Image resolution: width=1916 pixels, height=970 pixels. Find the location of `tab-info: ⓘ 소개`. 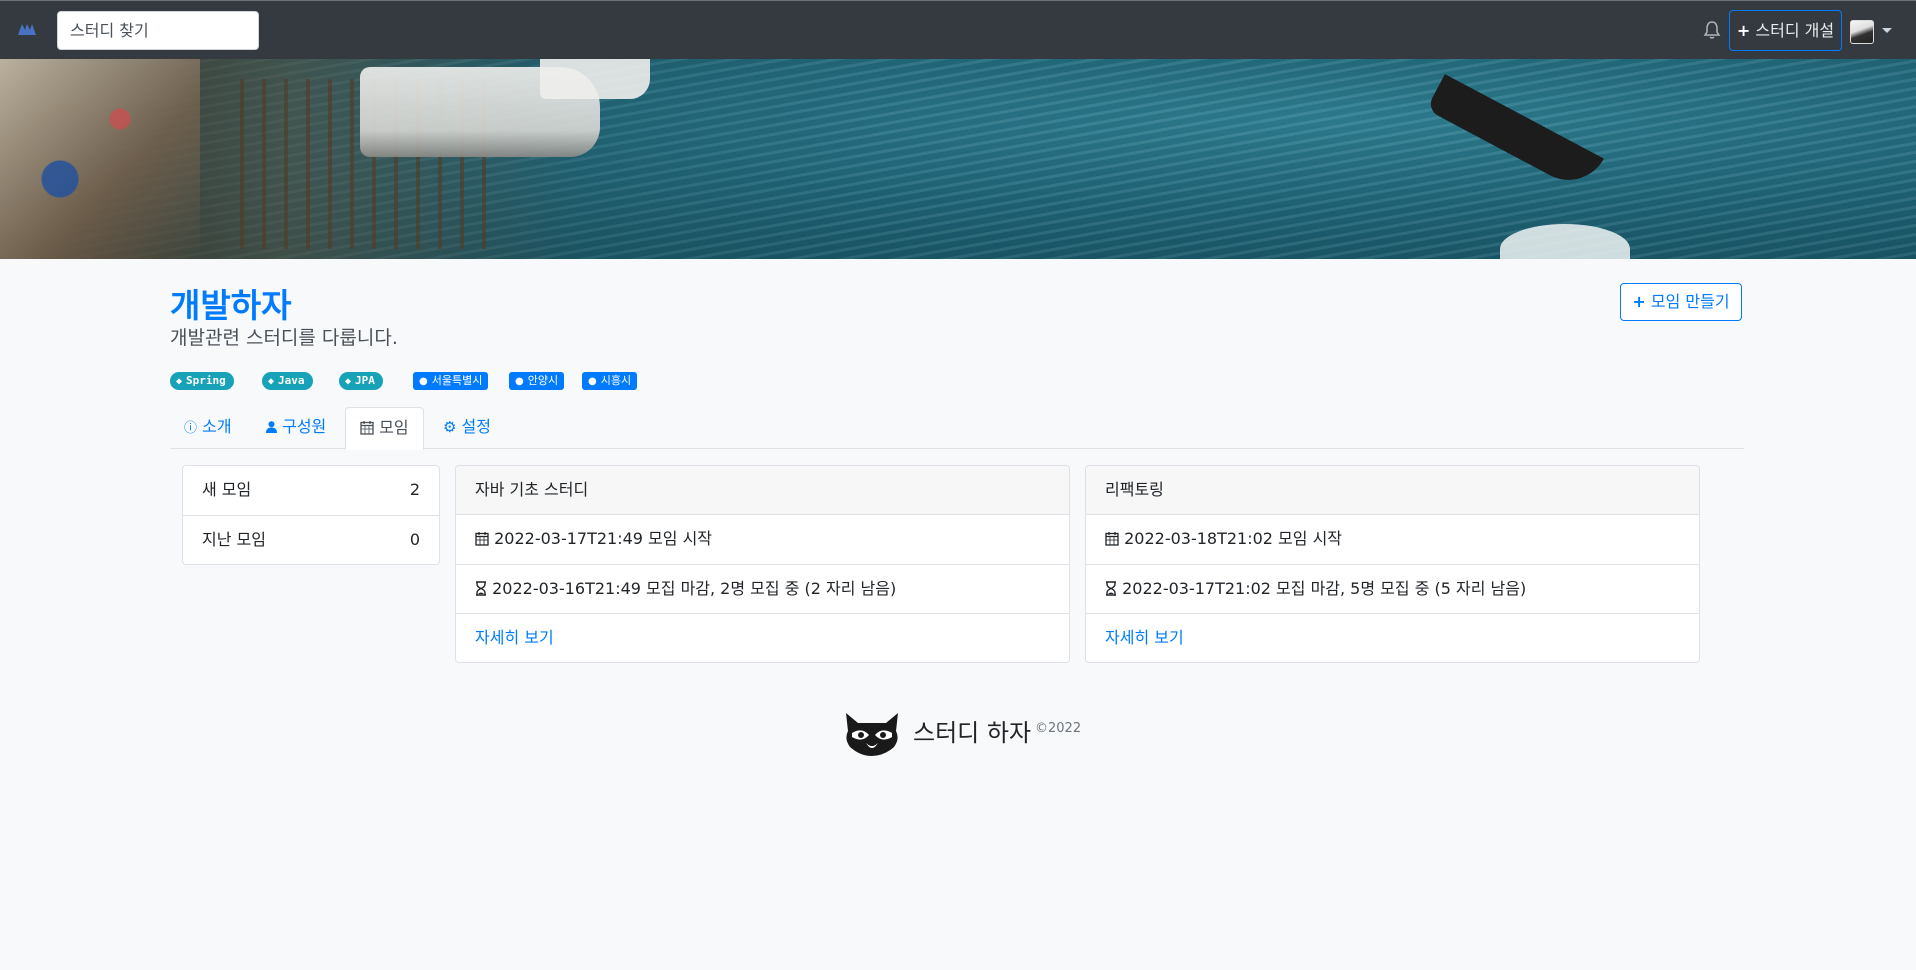

tab-info: ⓘ 소개 is located at coordinates (208, 428).